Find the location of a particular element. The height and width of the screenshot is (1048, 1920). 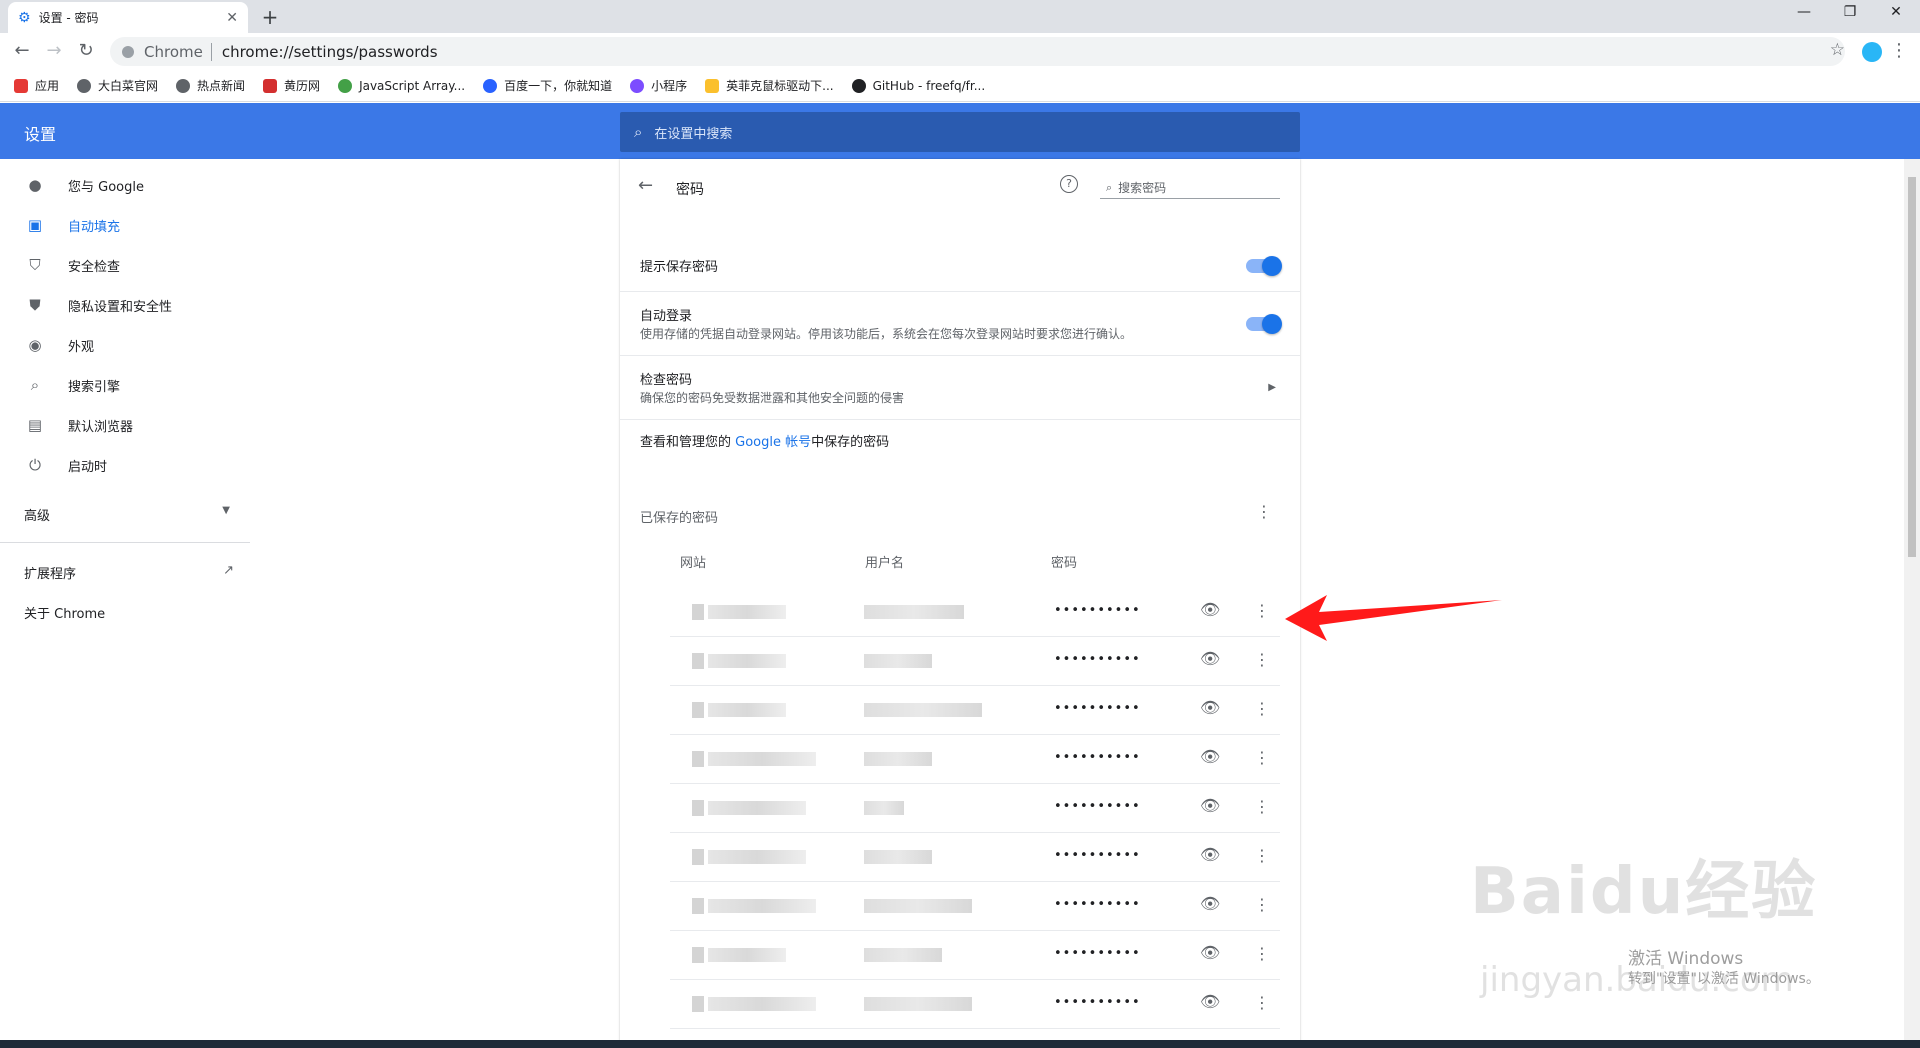

sidebar-divider is located at coordinates (125, 542).